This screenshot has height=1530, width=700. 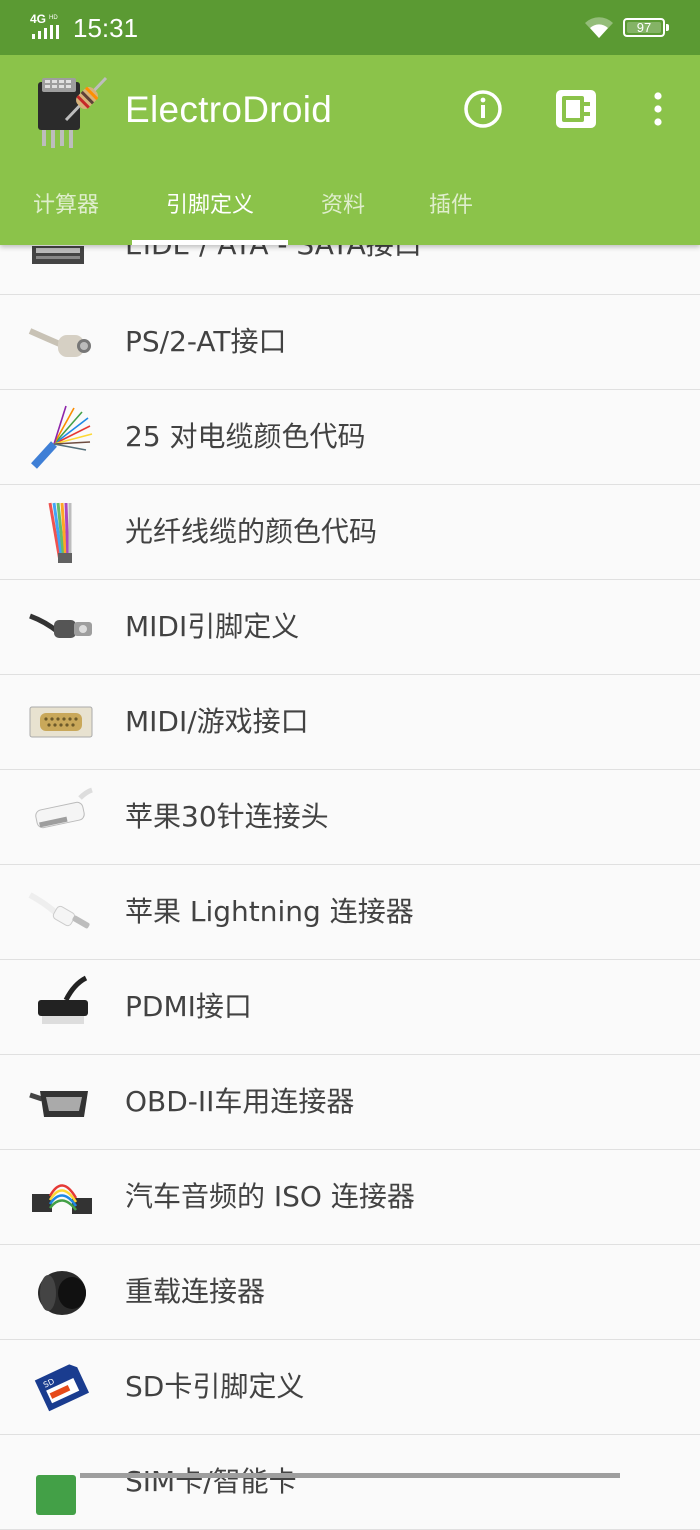 What do you see at coordinates (210, 242) in the screenshot?
I see `tab-indicator` at bounding box center [210, 242].